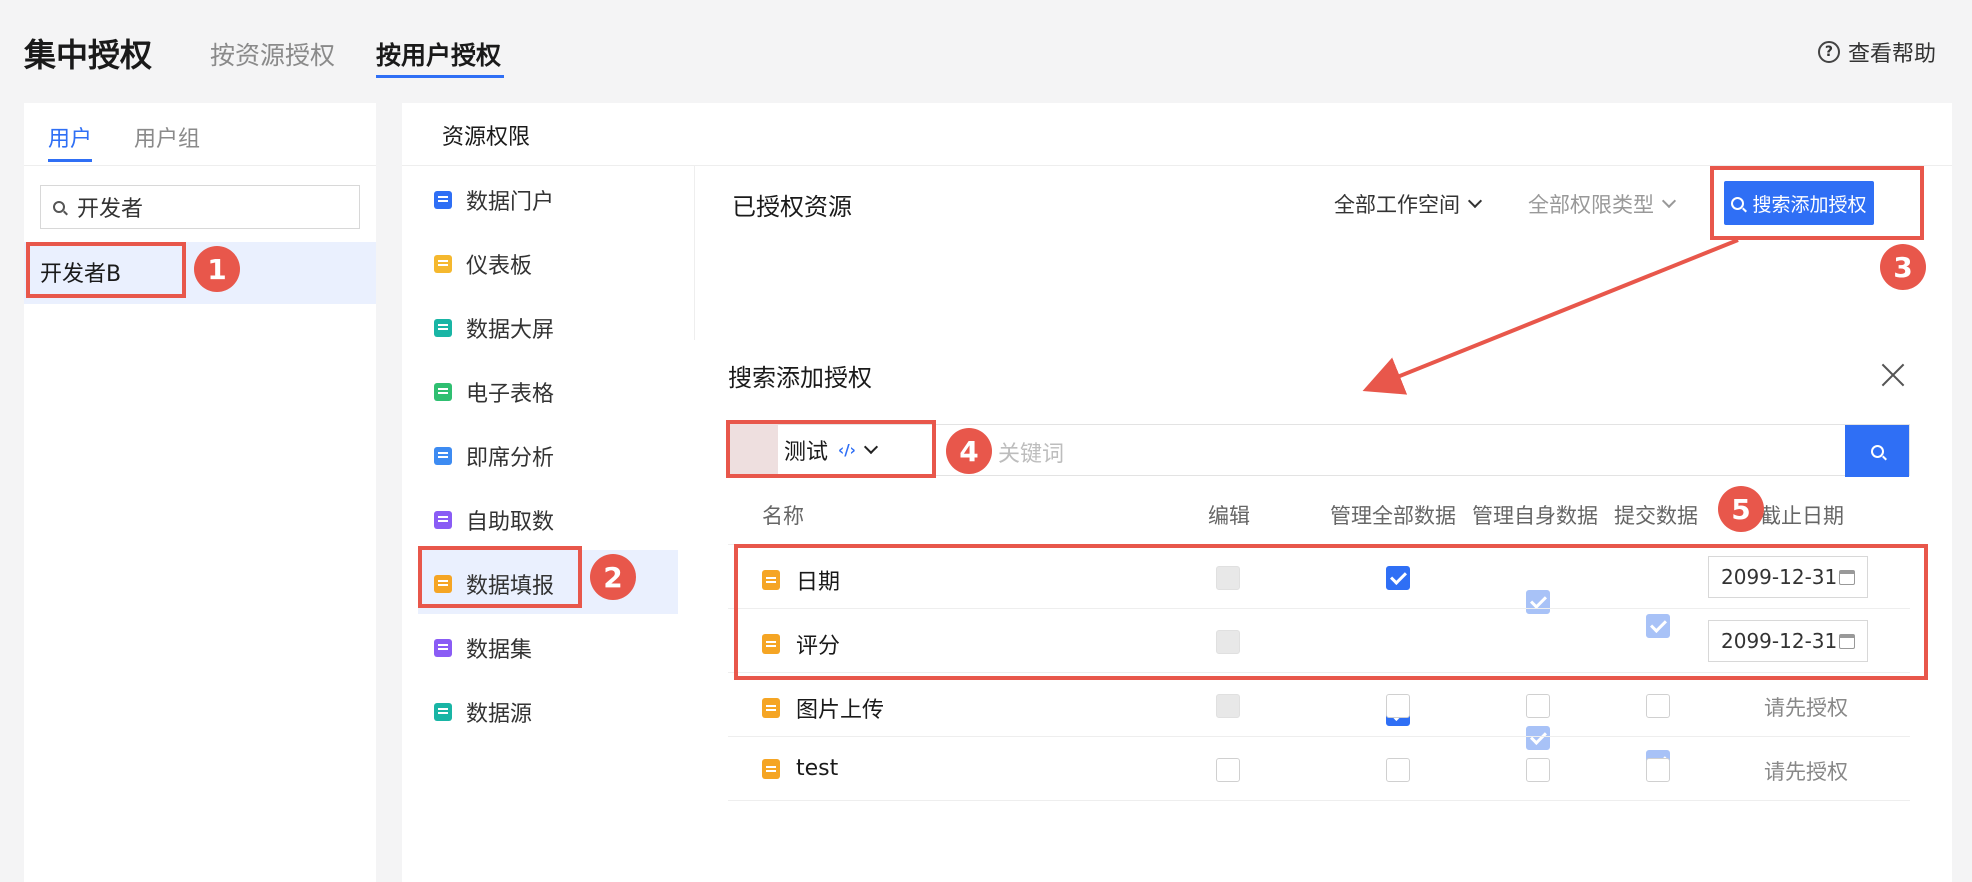 The width and height of the screenshot is (1972, 882). I want to click on tab-user-groups: 用户组, so click(167, 137).